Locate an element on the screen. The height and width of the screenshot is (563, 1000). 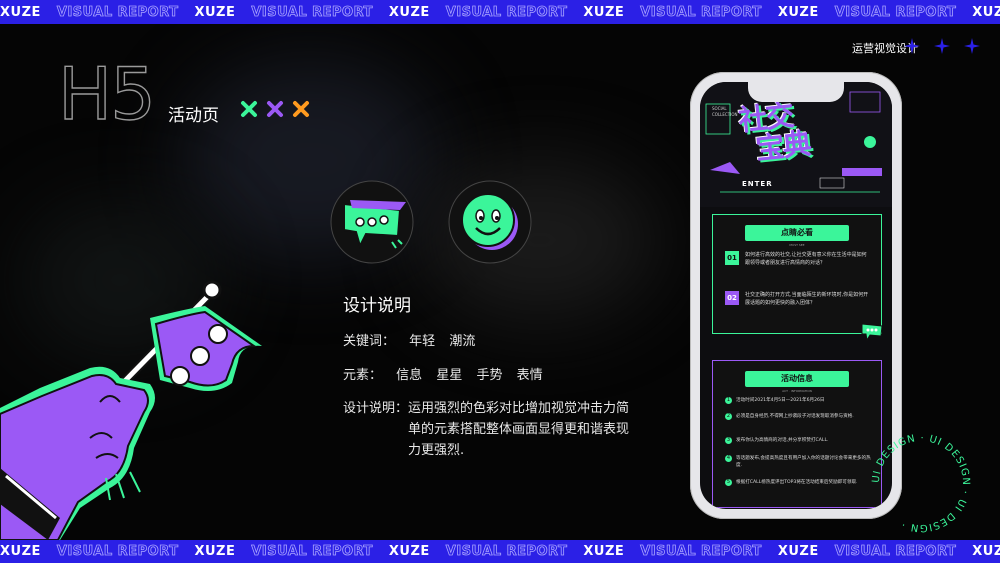
elements-row: 元素： 信息 星星 手势 表情 is located at coordinates (448, 373).